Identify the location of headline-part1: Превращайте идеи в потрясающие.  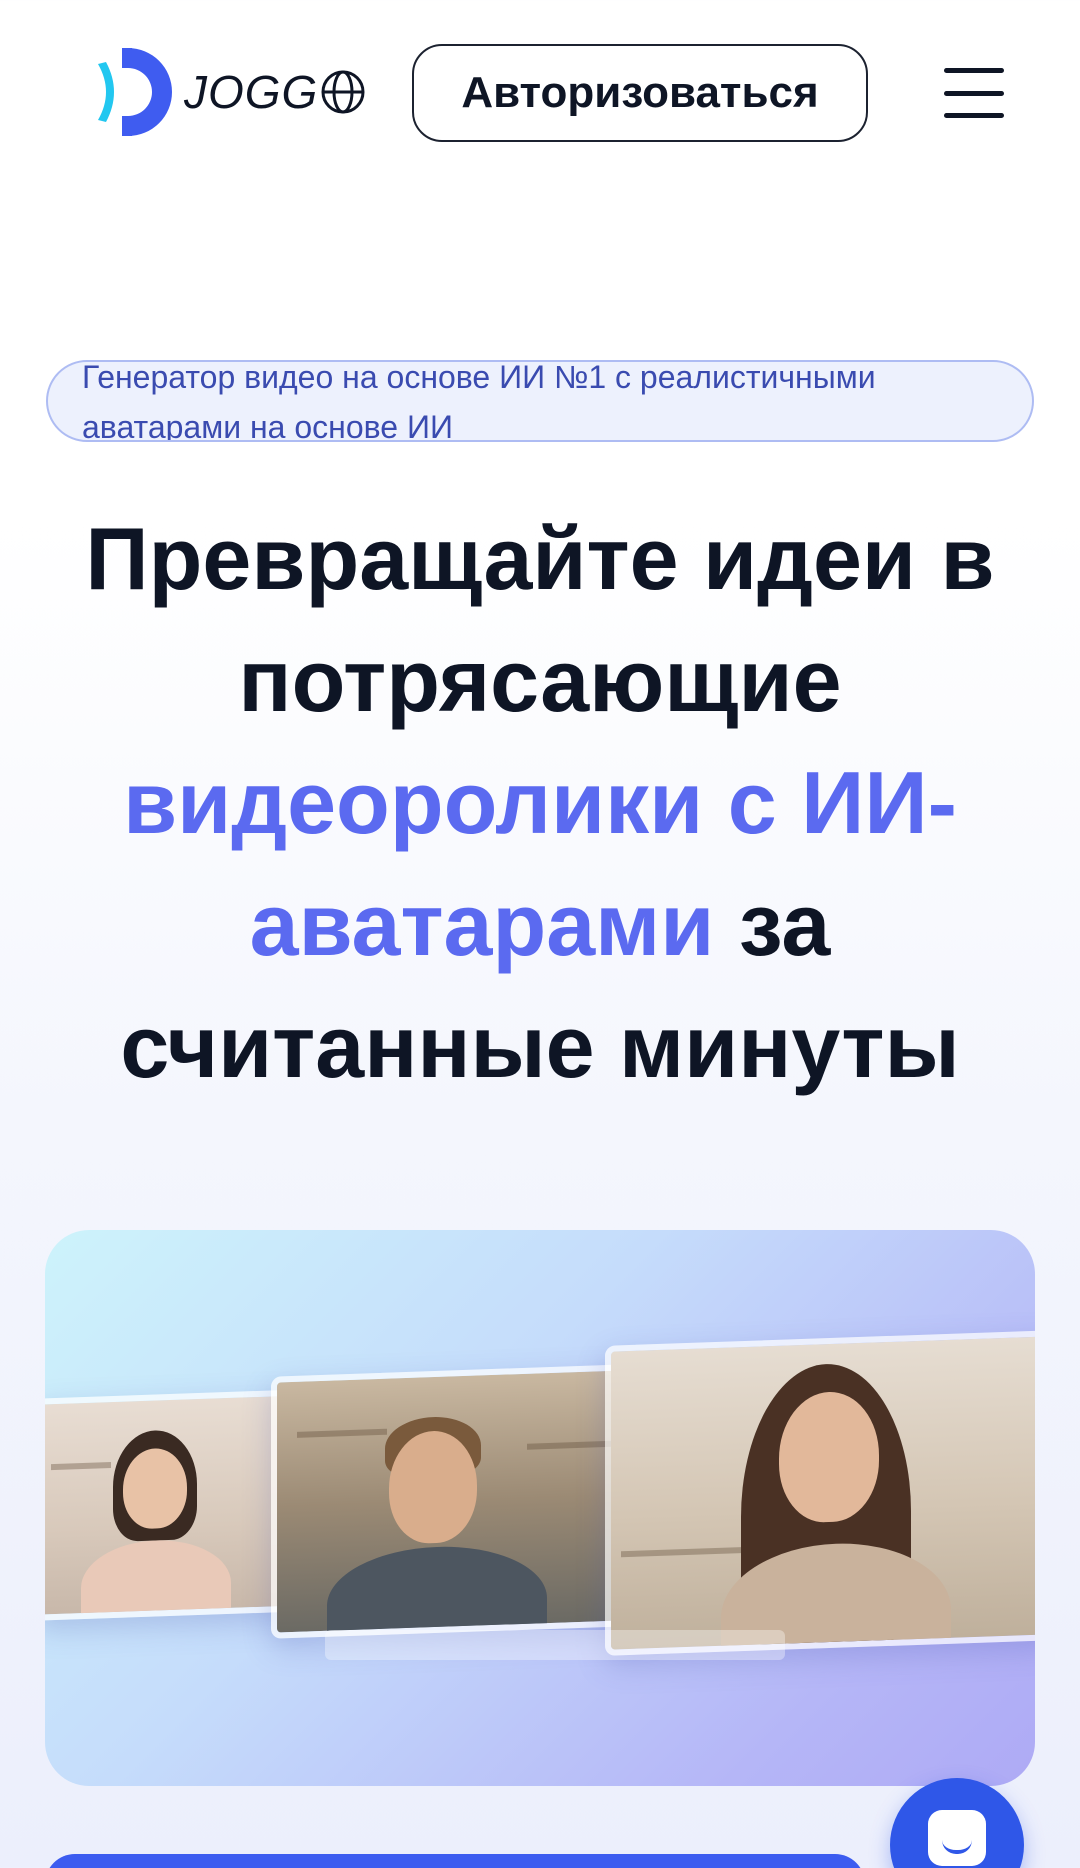
(540, 619).